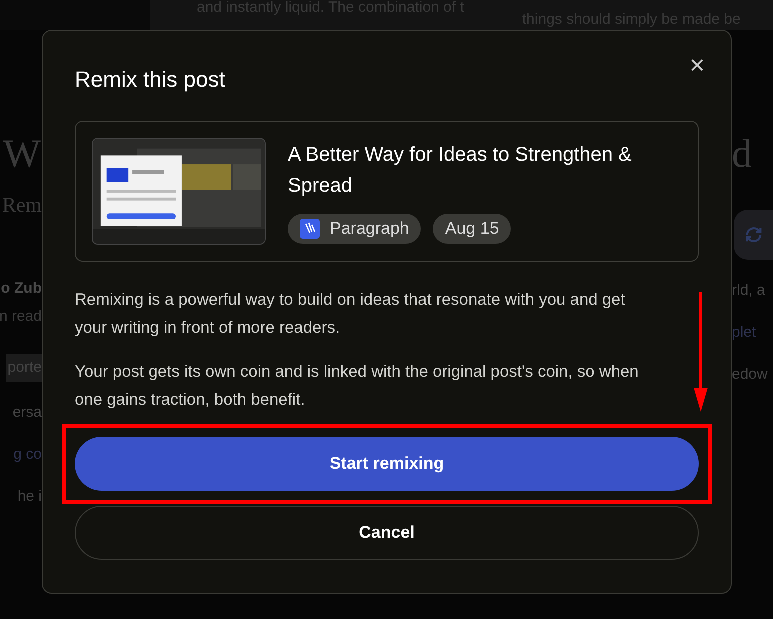 The image size is (773, 619). What do you see at coordinates (357, 386) in the screenshot?
I see `description-text: Your post gets its own coin and is linked with the original post's coin, so when one gains traction, both benefit.` at bounding box center [357, 386].